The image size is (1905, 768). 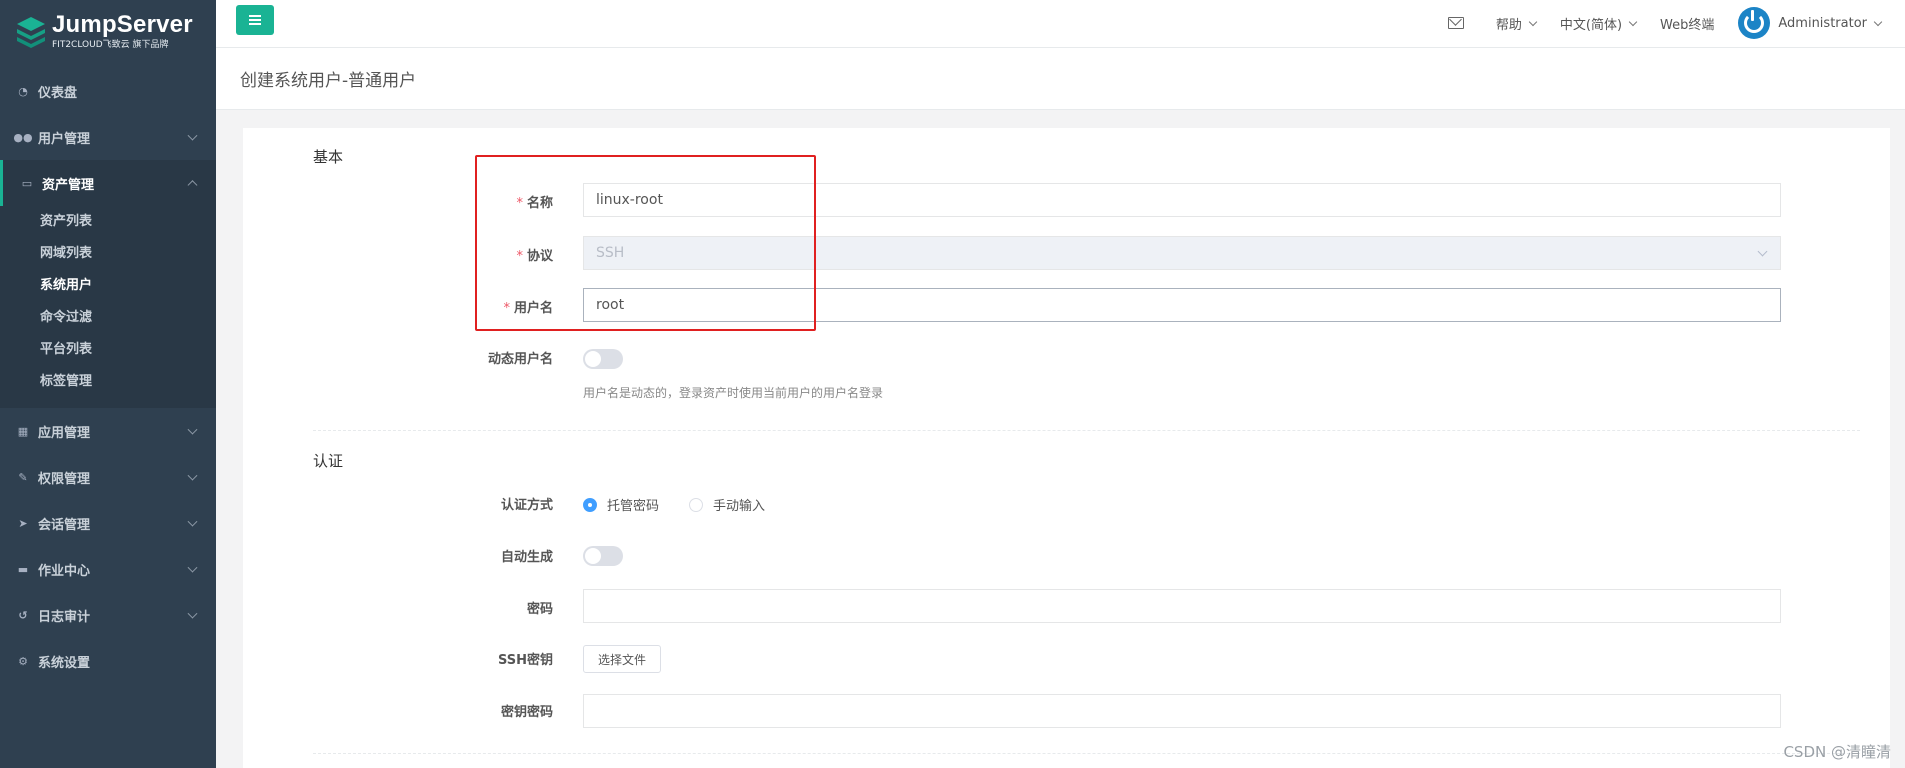 What do you see at coordinates (108, 318) in the screenshot?
I see `sidebar-subitem-command-filter: 命令过滤` at bounding box center [108, 318].